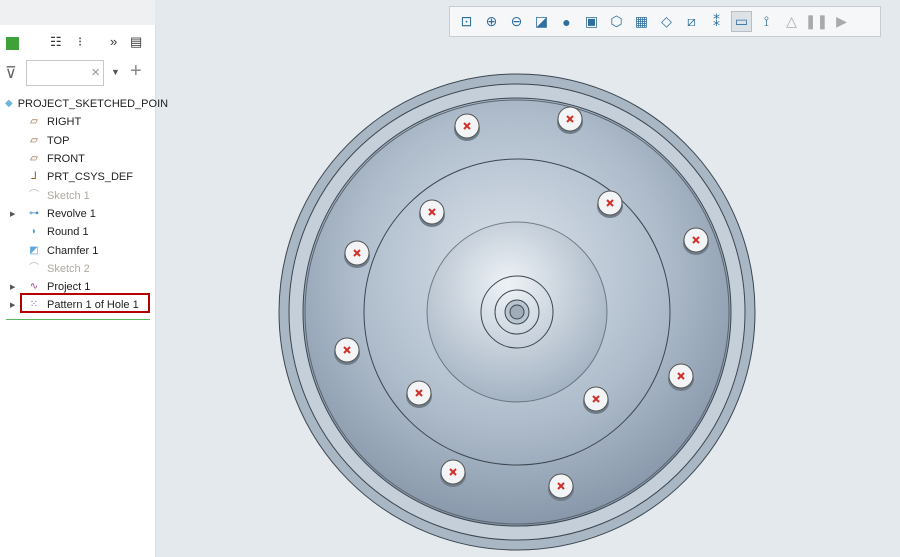 Image resolution: width=900 pixels, height=557 pixels. I want to click on tree-item: ⅃ PRT_CSYS_DEF, so click(77, 177).